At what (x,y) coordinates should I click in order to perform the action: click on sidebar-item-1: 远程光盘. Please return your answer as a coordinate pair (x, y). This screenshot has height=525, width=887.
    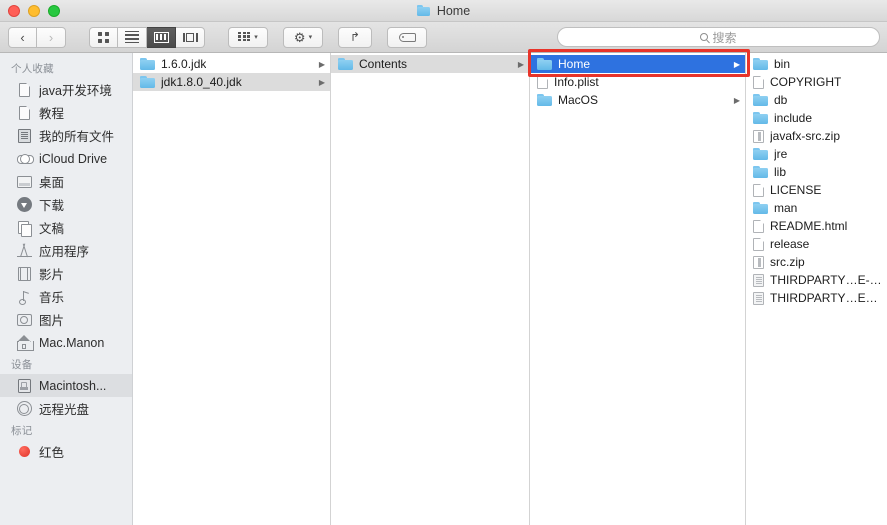
    Looking at the image, I should click on (66, 408).